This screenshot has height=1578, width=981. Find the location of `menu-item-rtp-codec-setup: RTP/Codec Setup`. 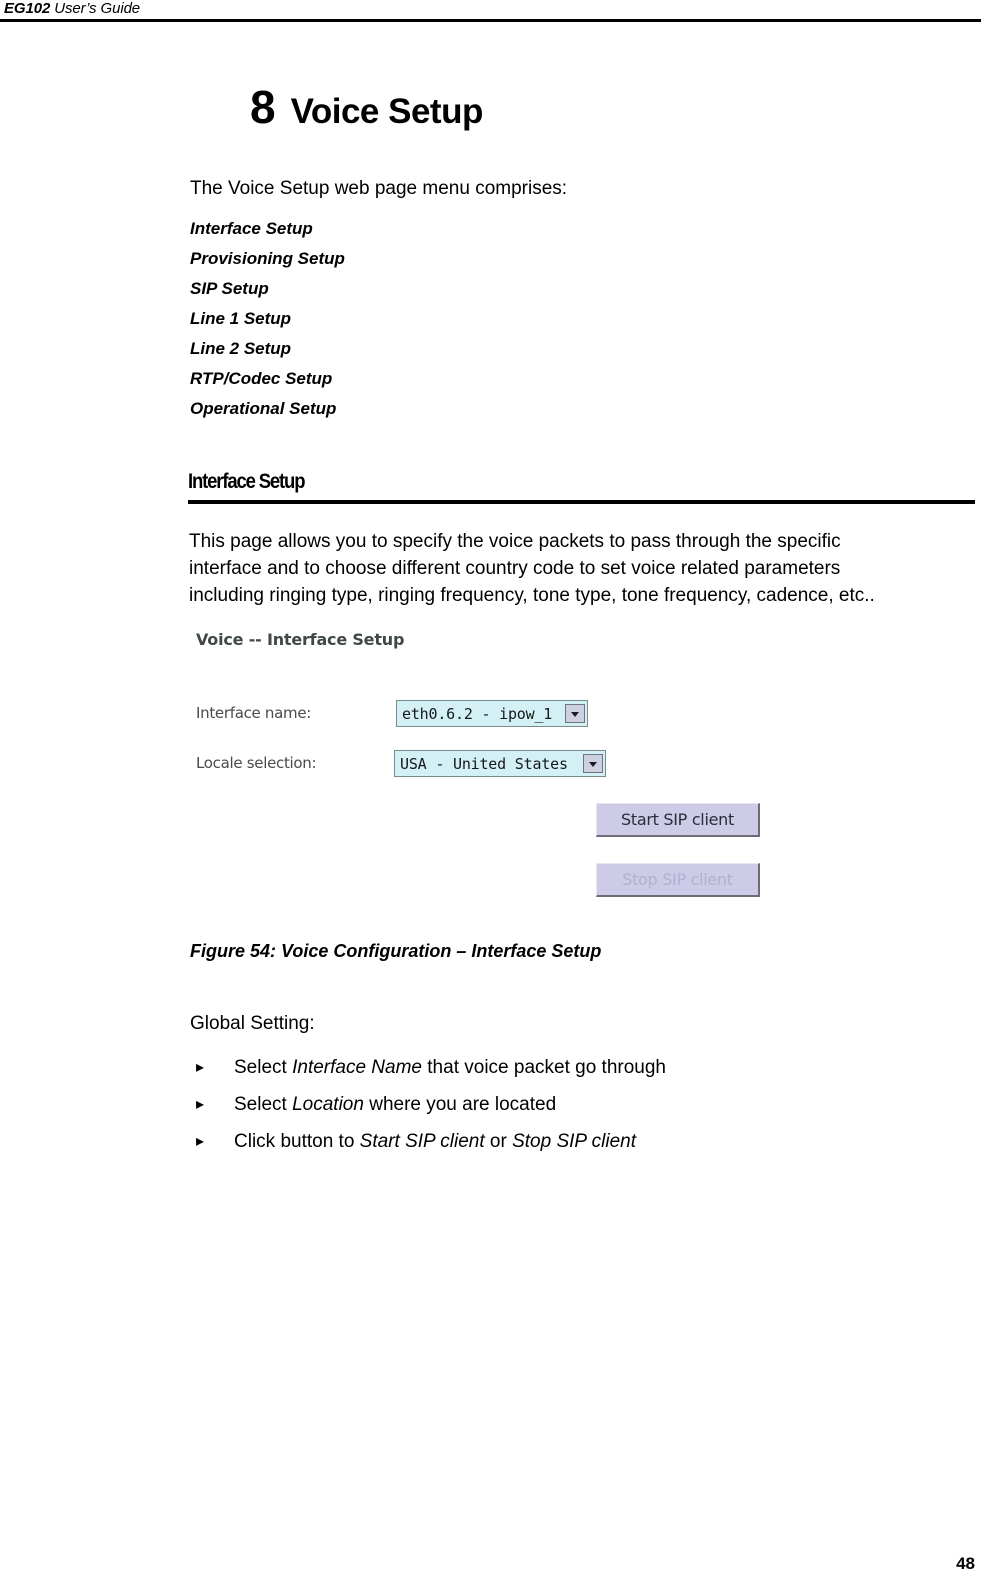

menu-item-rtp-codec-setup: RTP/Codec Setup is located at coordinates (261, 378).